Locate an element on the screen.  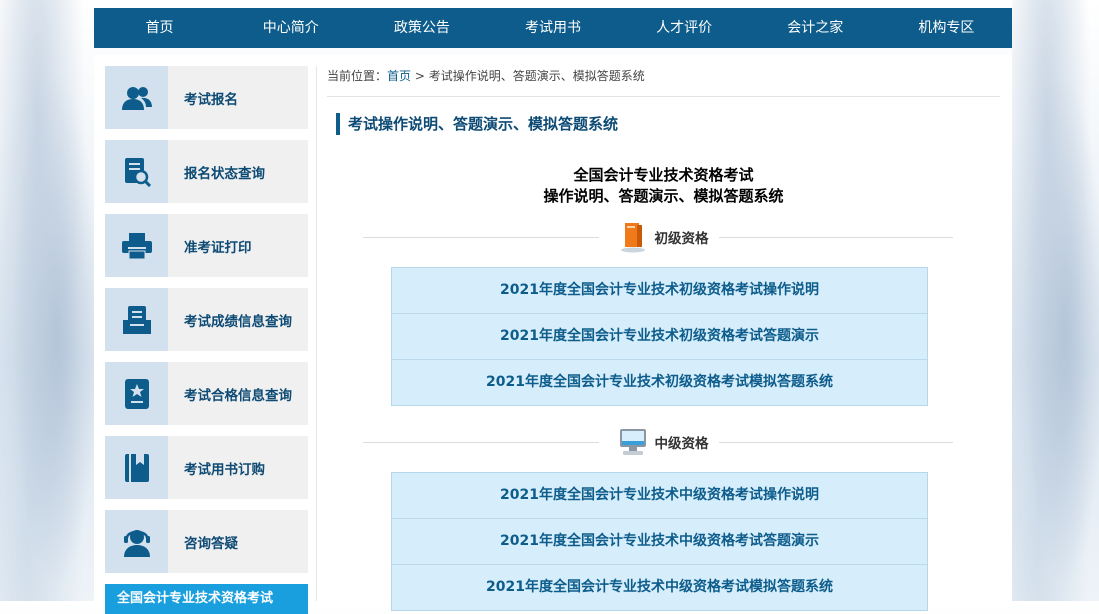
link-intermediate-answer-demo: 2021年度全国会计专业技术中级资格考试答题演示 is located at coordinates (659, 541).